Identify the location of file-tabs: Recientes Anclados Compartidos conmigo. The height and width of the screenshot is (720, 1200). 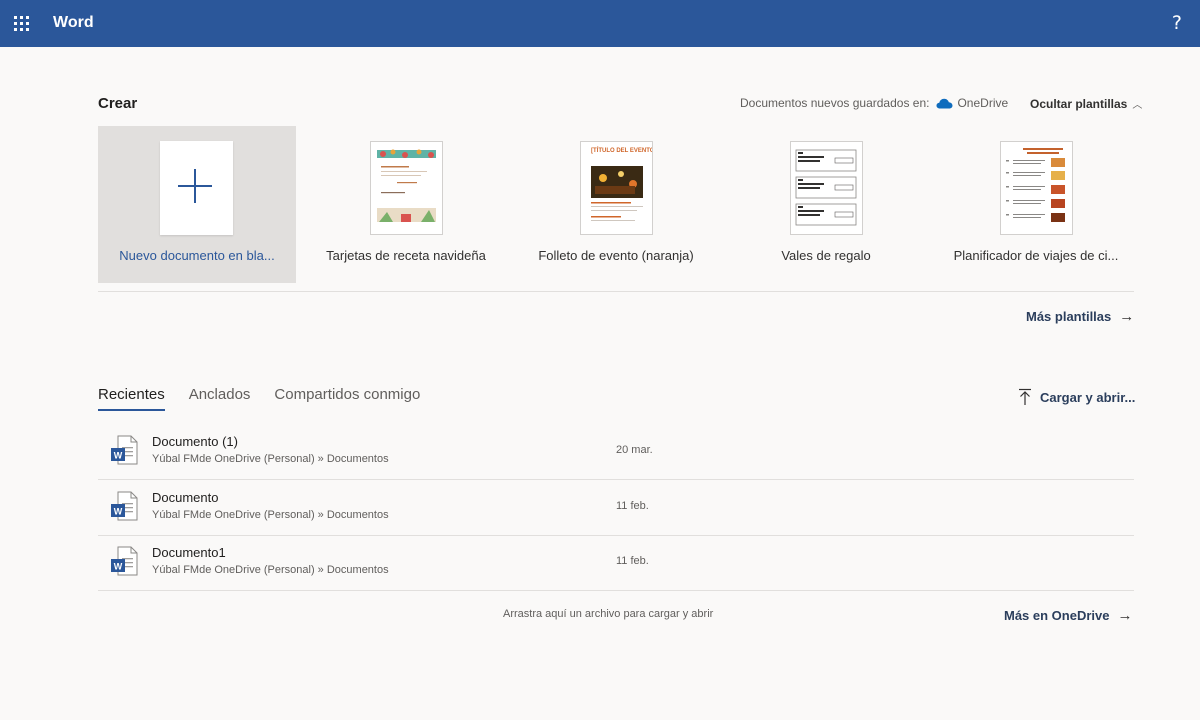
(271, 398).